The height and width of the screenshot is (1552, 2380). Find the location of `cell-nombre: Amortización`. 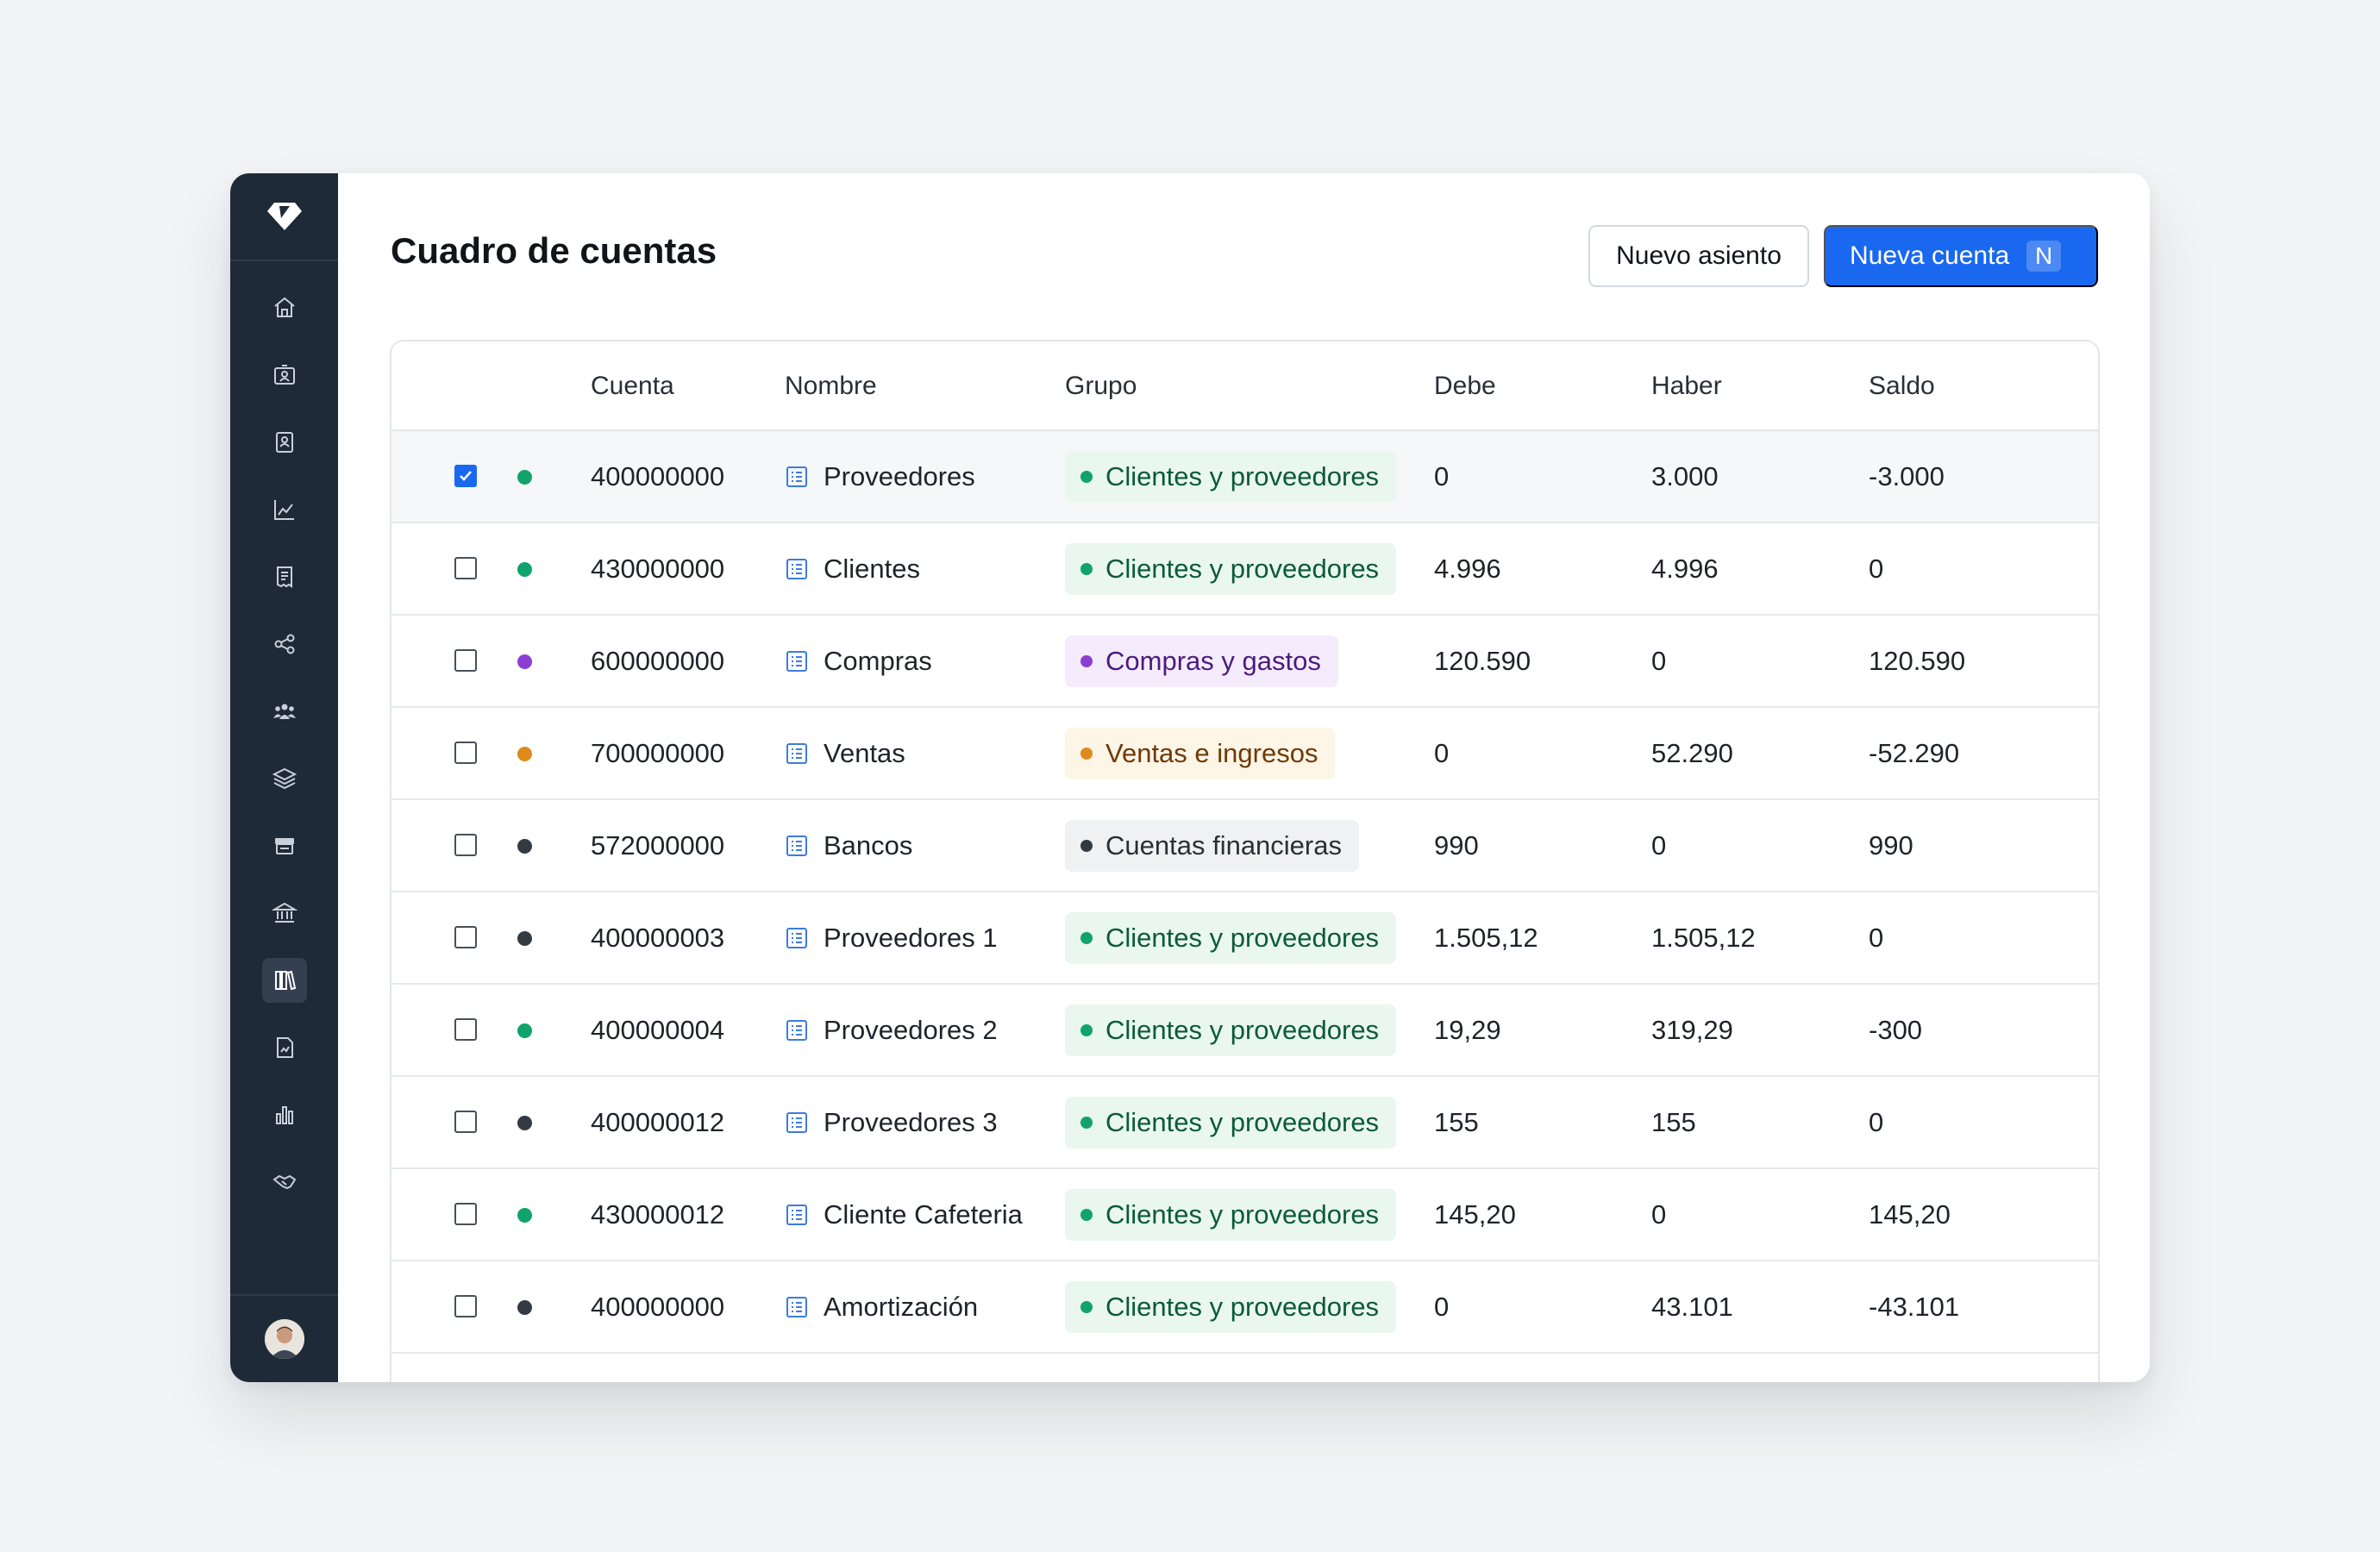

cell-nombre: Amortización is located at coordinates (882, 1307).